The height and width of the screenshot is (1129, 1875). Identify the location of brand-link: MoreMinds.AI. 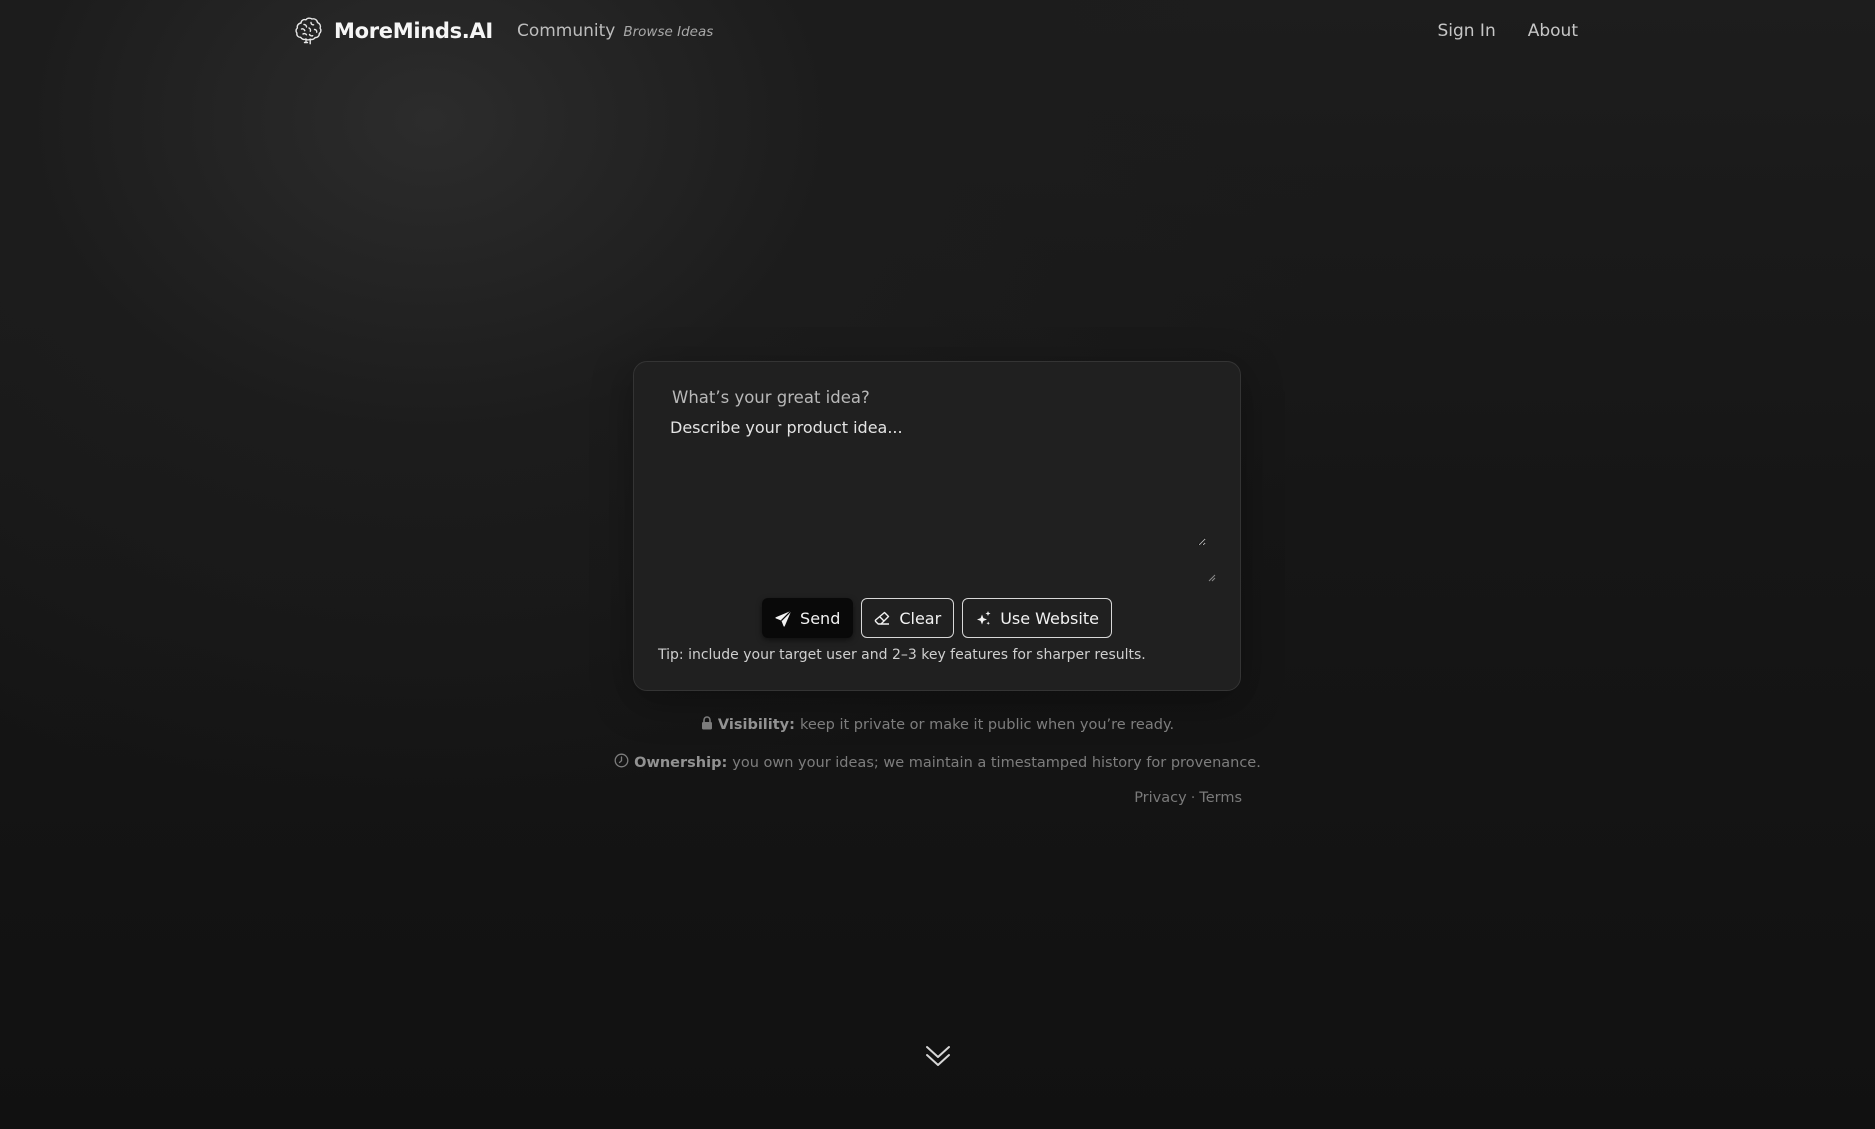
(392, 31).